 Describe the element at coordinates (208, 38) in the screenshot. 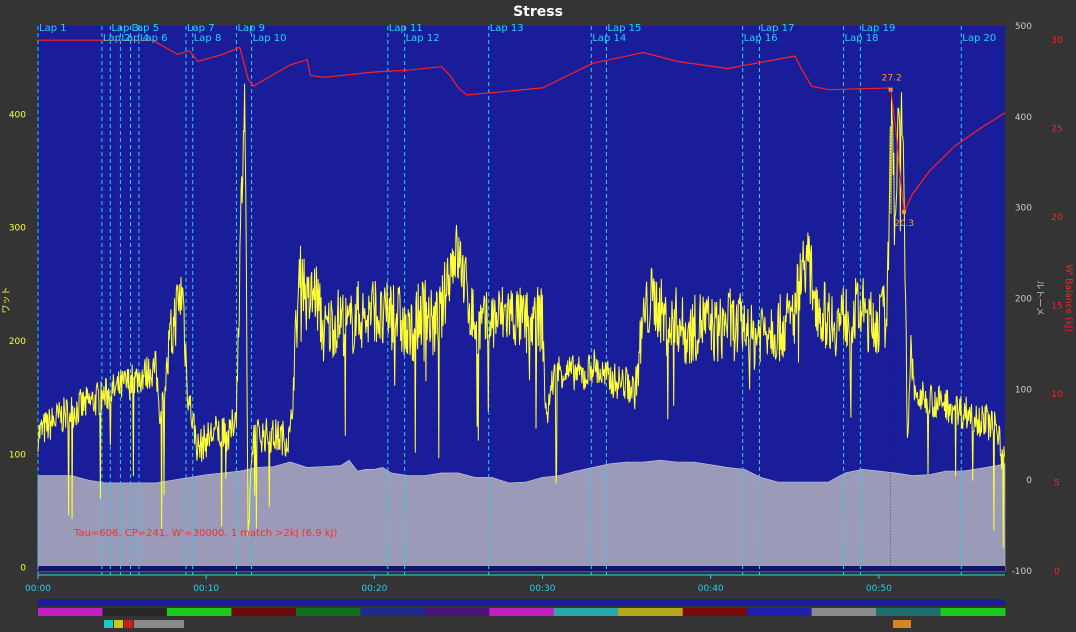

I see `lap-label: Lap 8` at that location.